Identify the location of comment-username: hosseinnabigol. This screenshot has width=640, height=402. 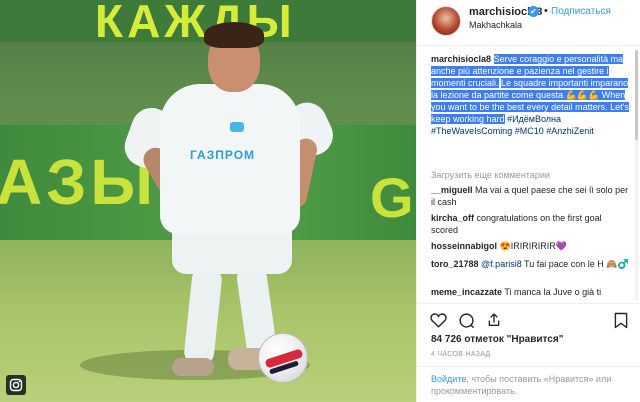
(464, 246).